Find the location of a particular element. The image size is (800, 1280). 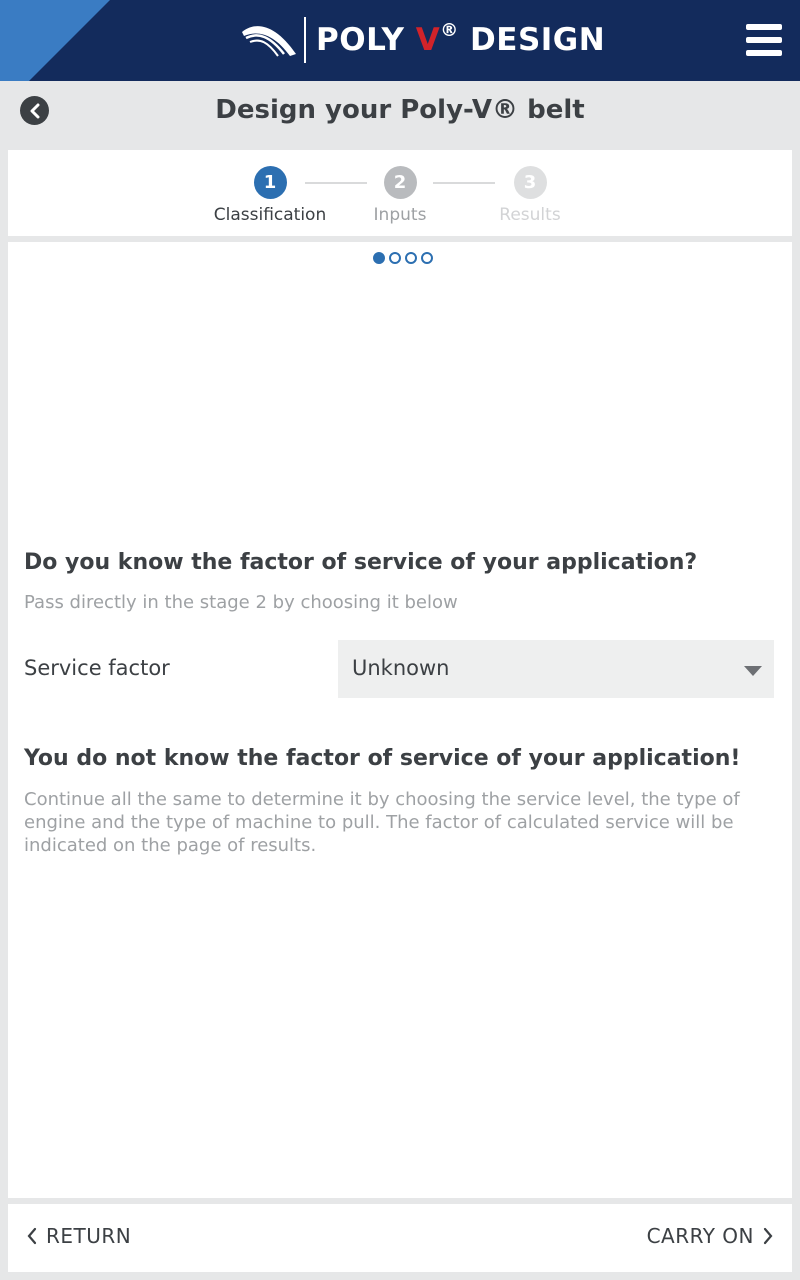

service-factor-select: Unknown is located at coordinates (556, 669).